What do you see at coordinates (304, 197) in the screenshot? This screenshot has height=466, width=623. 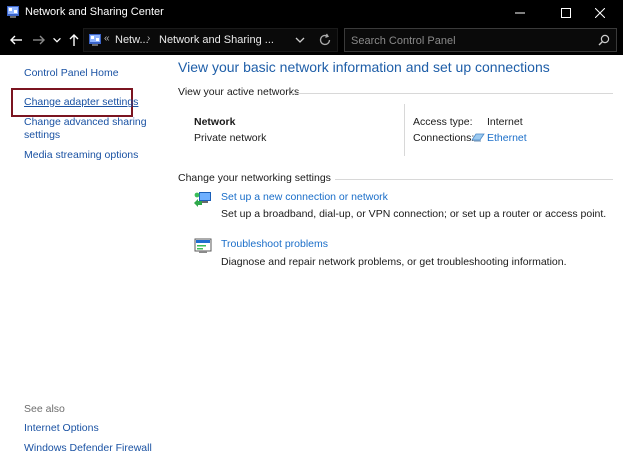 I see `set-up-new-connection-link: Set up a new connection or network` at bounding box center [304, 197].